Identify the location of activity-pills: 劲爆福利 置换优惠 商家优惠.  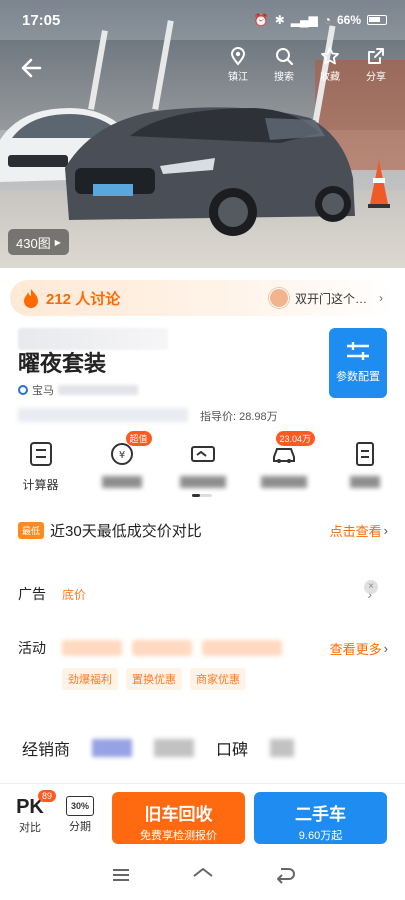
(203, 679).